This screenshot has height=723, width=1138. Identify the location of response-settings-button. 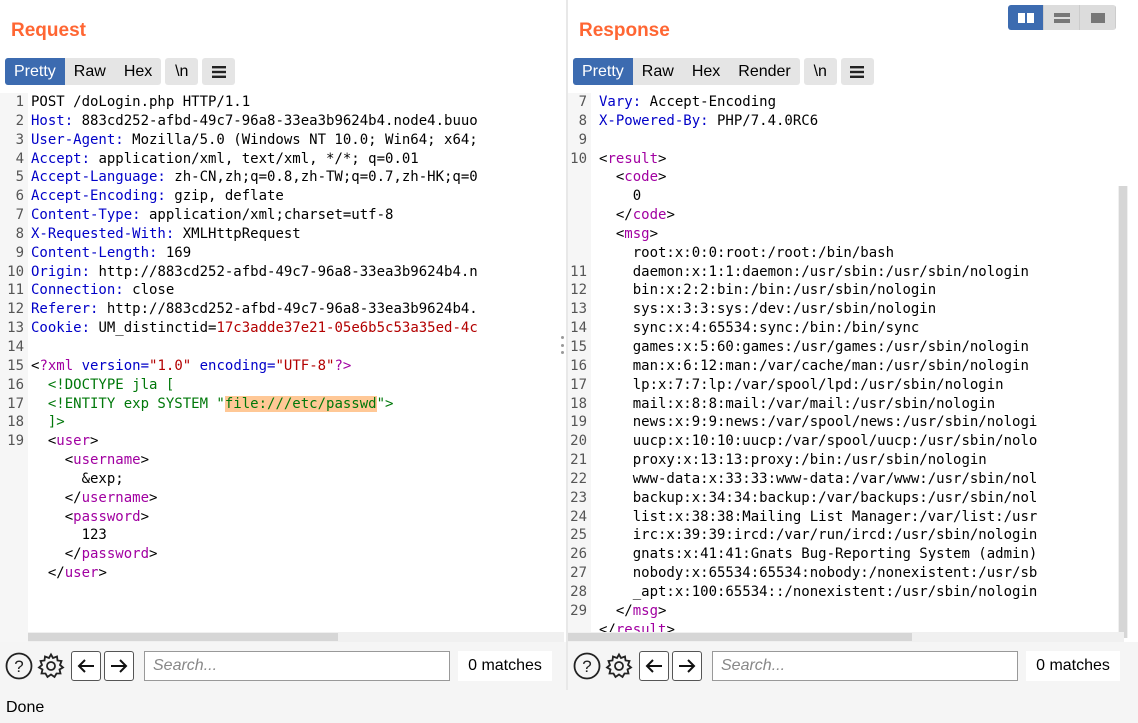
(619, 666).